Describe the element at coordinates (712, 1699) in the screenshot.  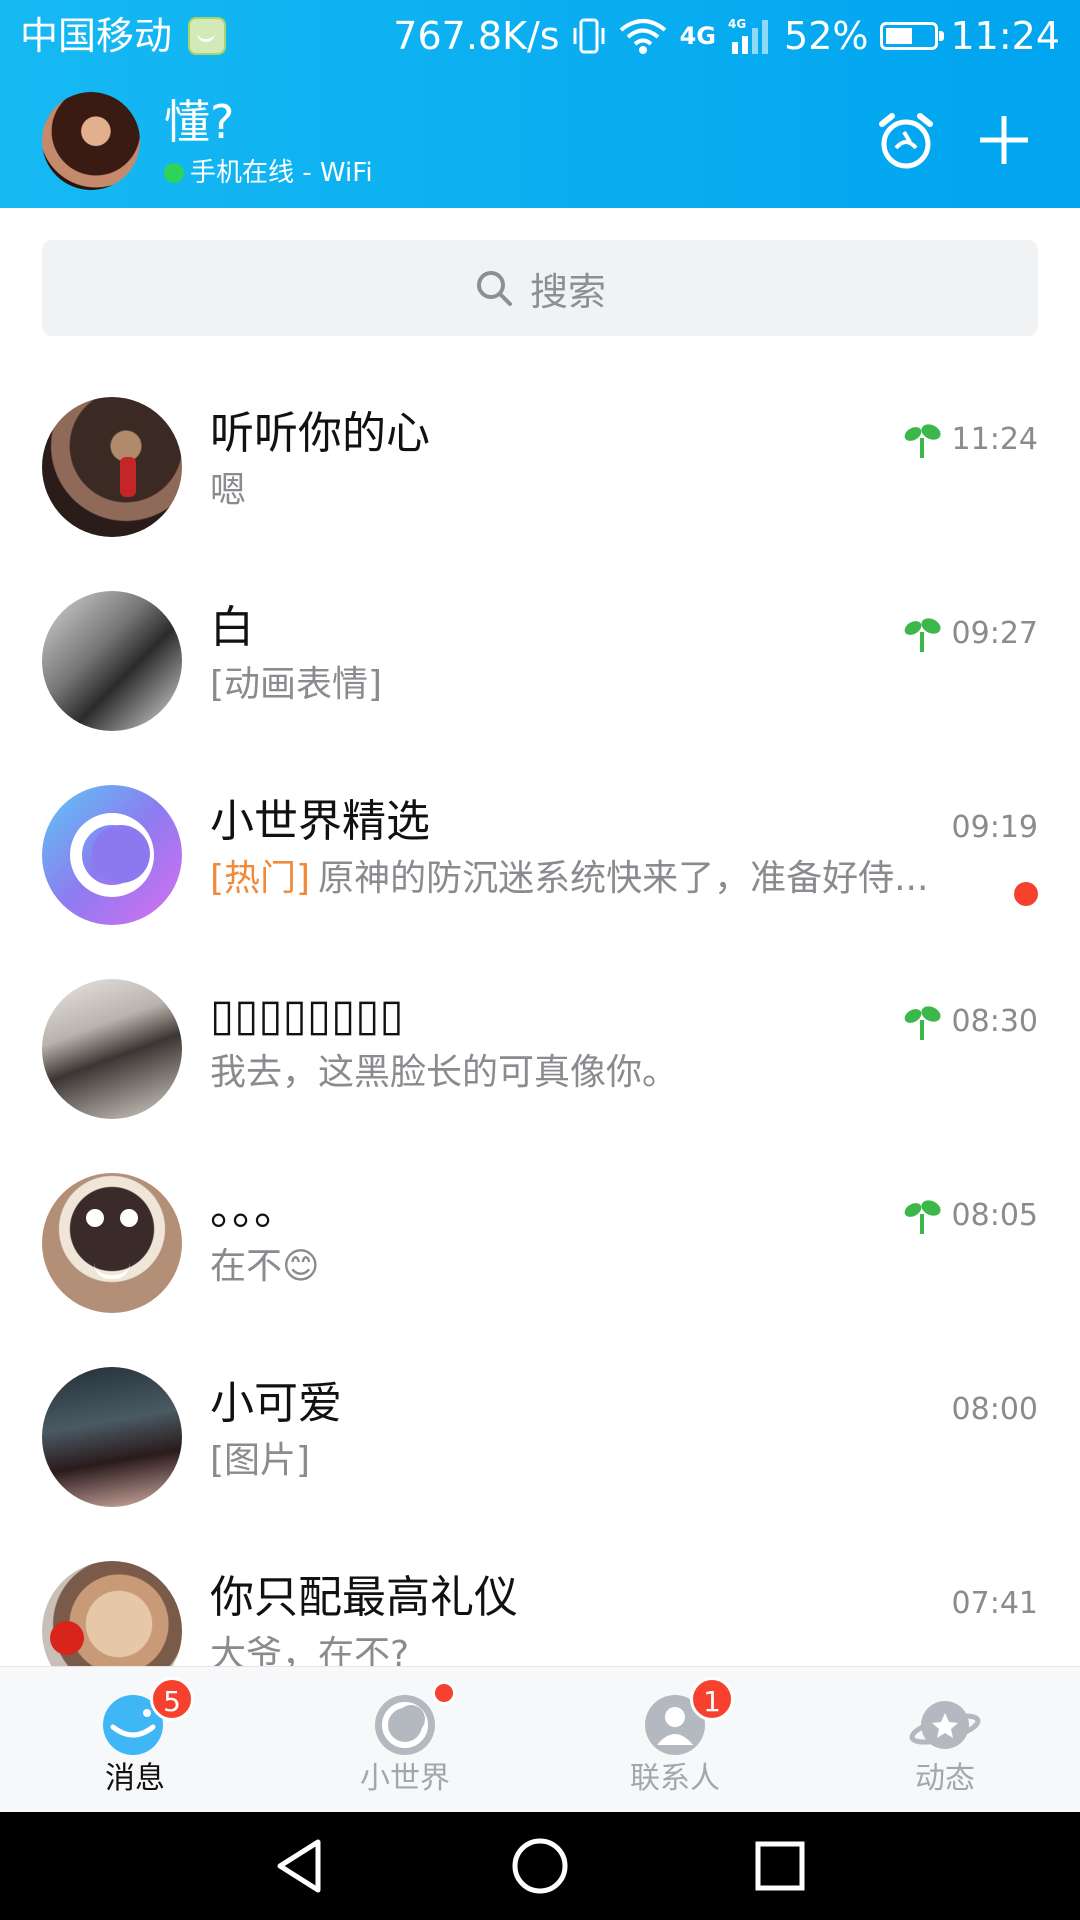
I see `contacts-badge: 1` at that location.